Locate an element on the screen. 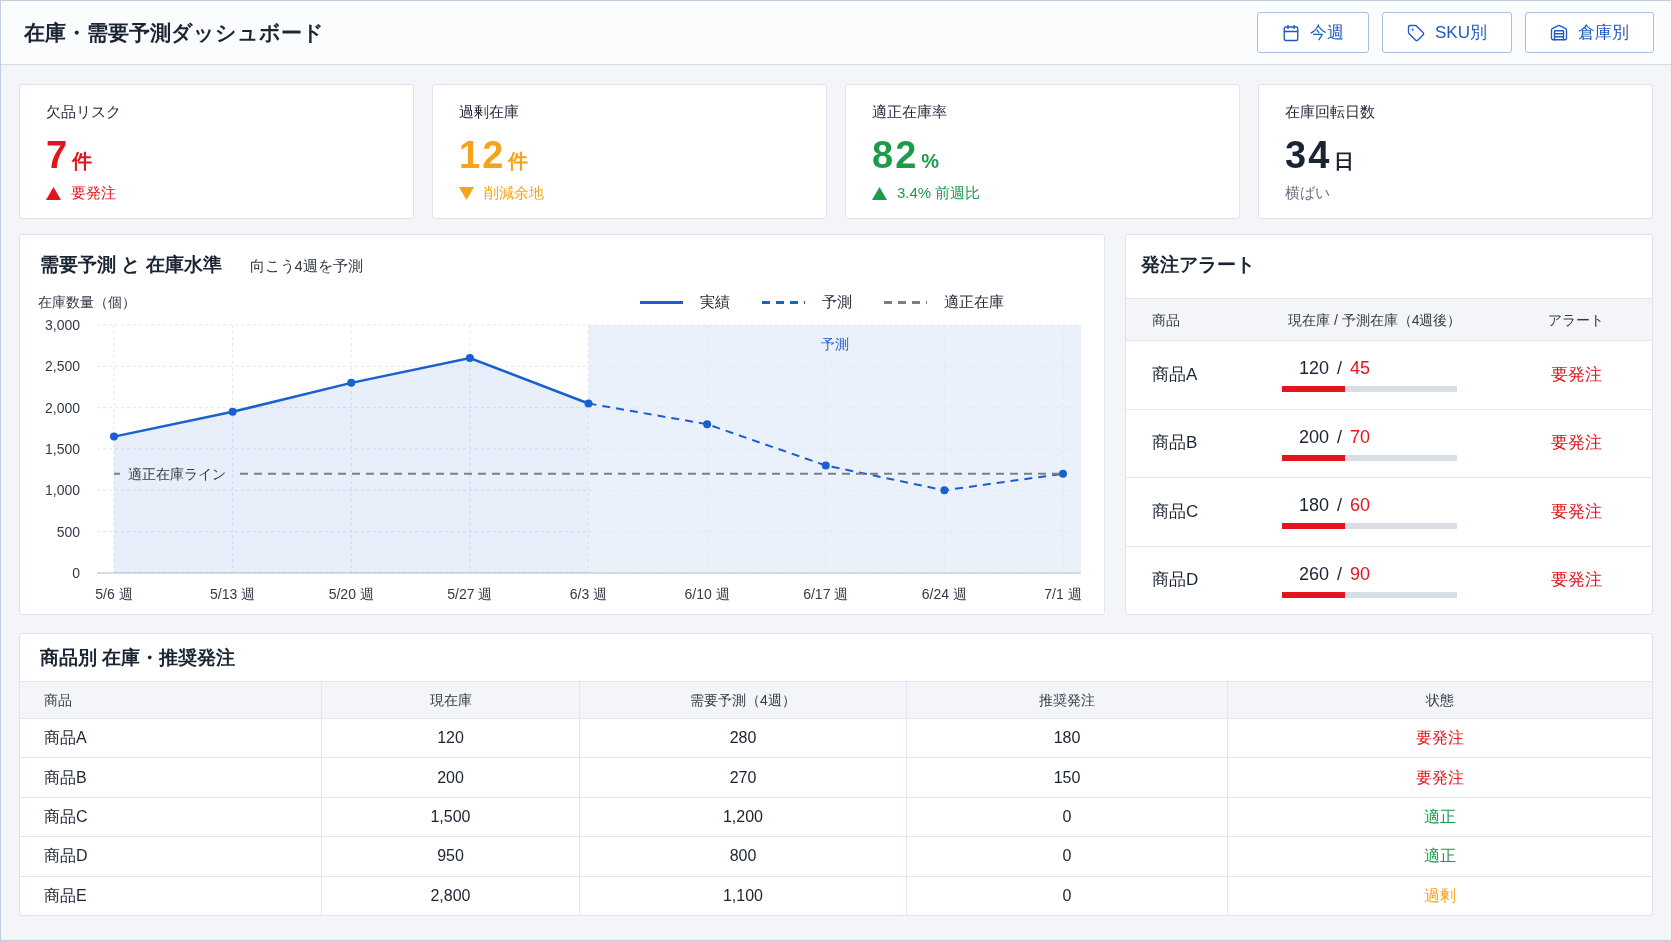  y-axis-label: 2,000 is located at coordinates (62, 407).